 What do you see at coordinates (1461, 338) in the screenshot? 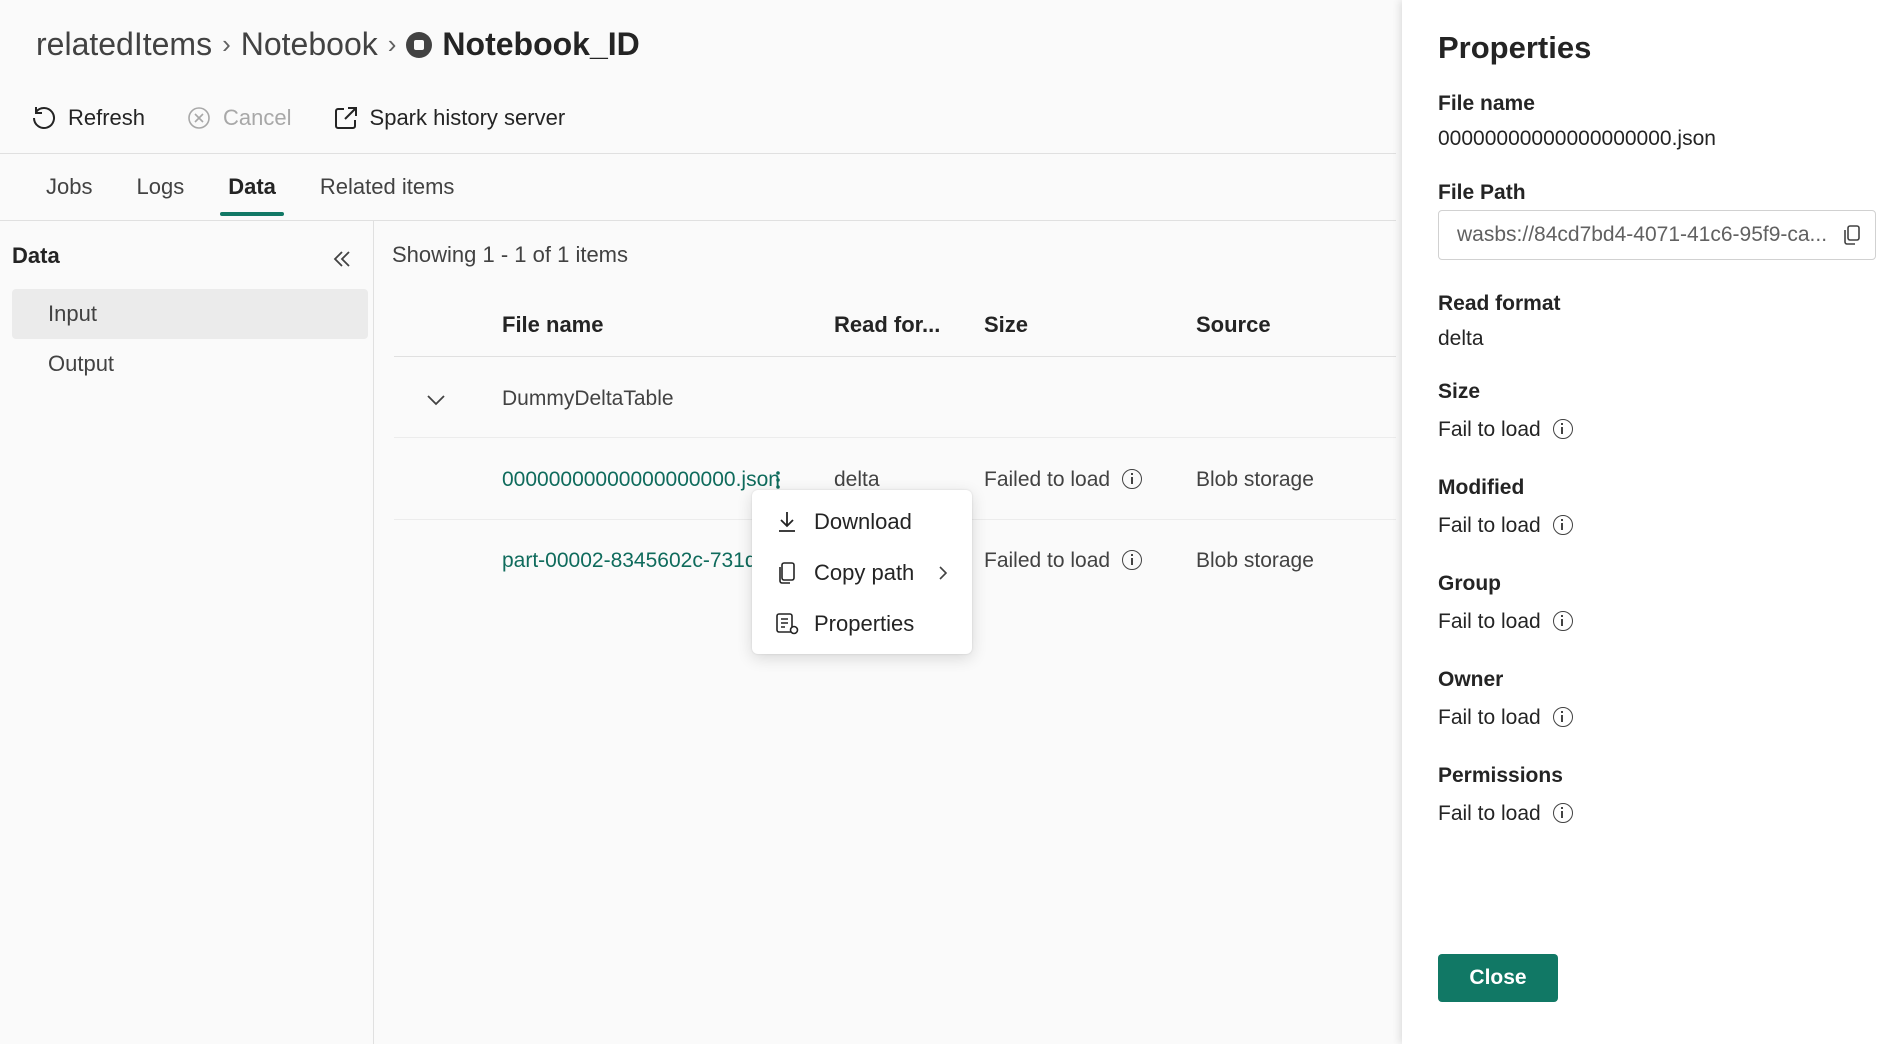
I see `read-format-value: delta` at bounding box center [1461, 338].